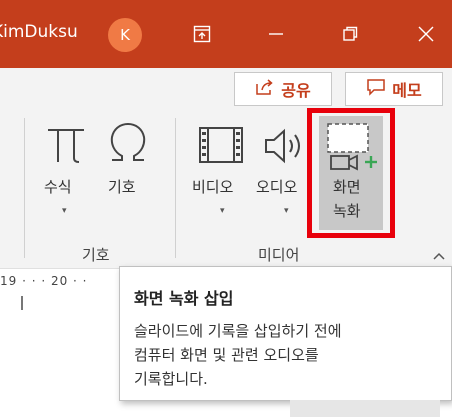 This screenshot has height=417, width=452. Describe the element at coordinates (125, 35) in the screenshot. I see `avatar: K` at that location.